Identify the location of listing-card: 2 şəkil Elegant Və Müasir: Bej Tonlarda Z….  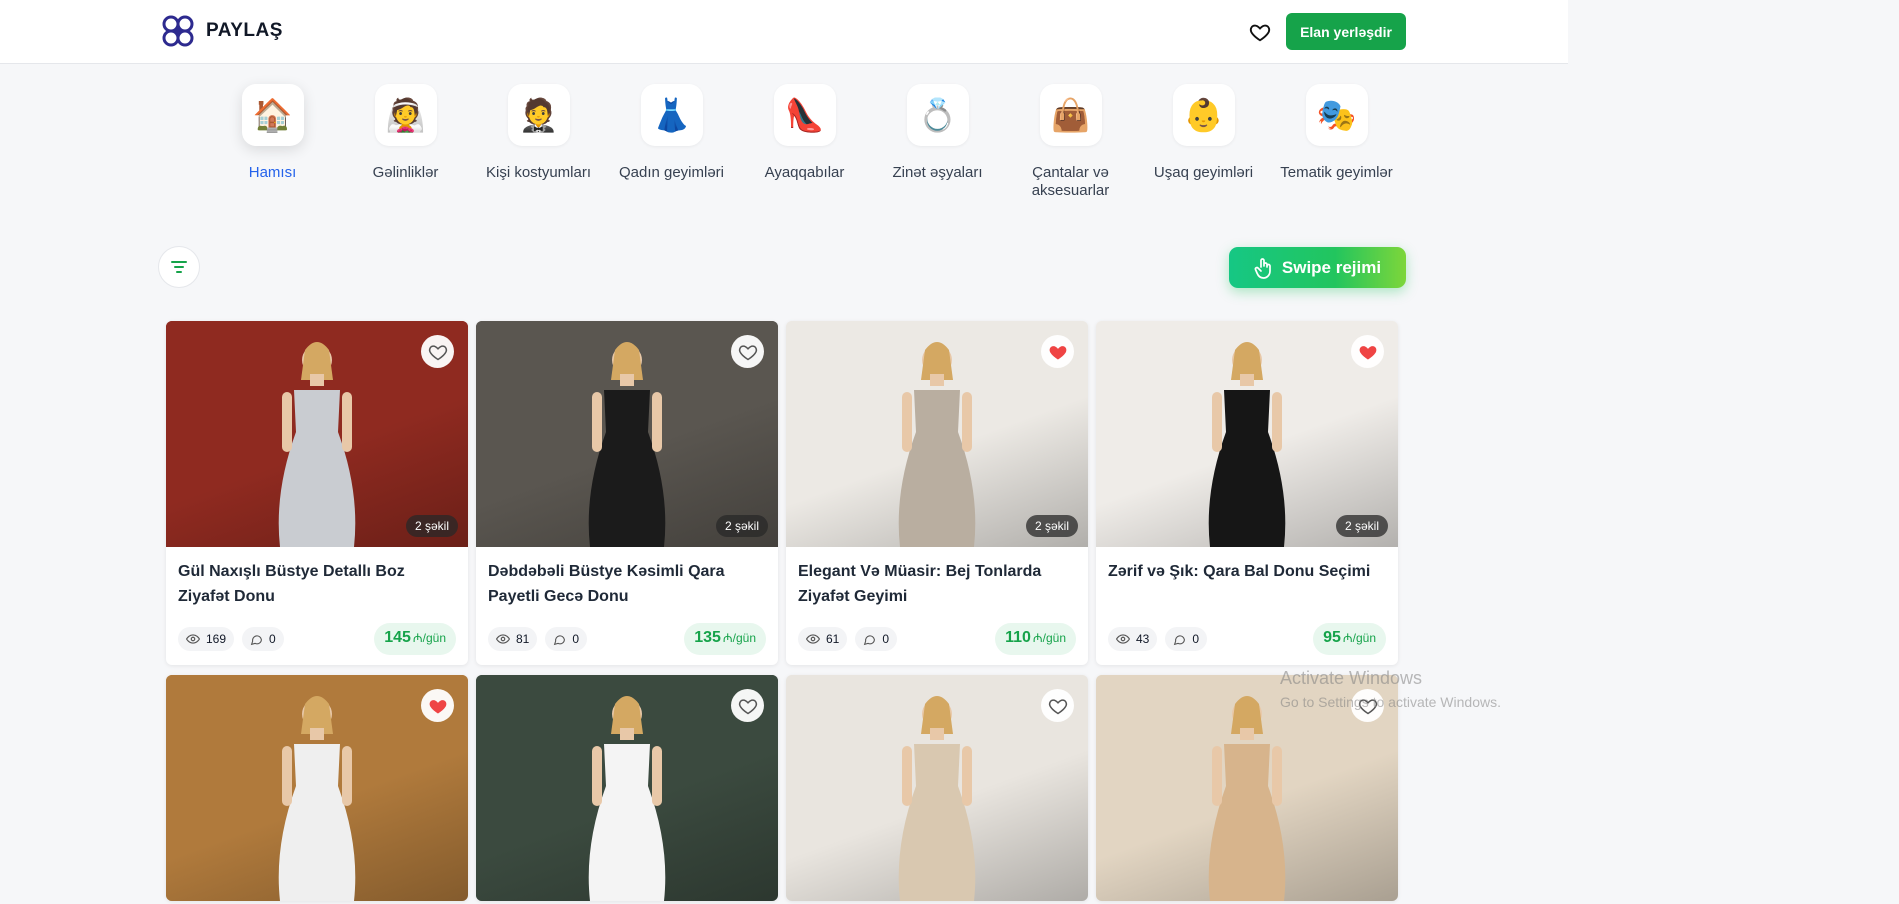
(937, 493).